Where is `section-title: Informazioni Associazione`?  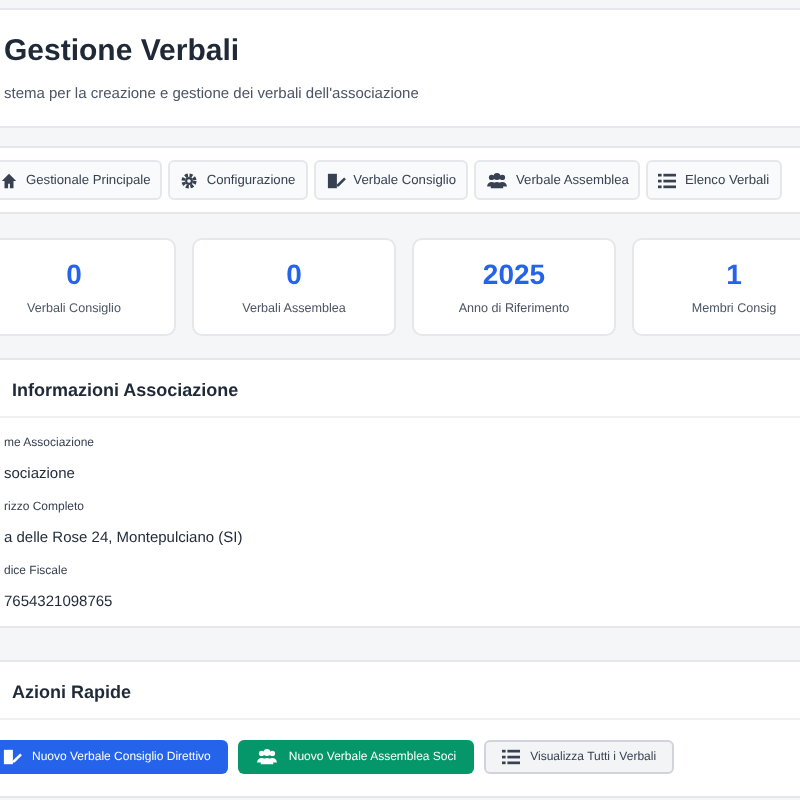
section-title: Informazioni Associazione is located at coordinates (400, 389).